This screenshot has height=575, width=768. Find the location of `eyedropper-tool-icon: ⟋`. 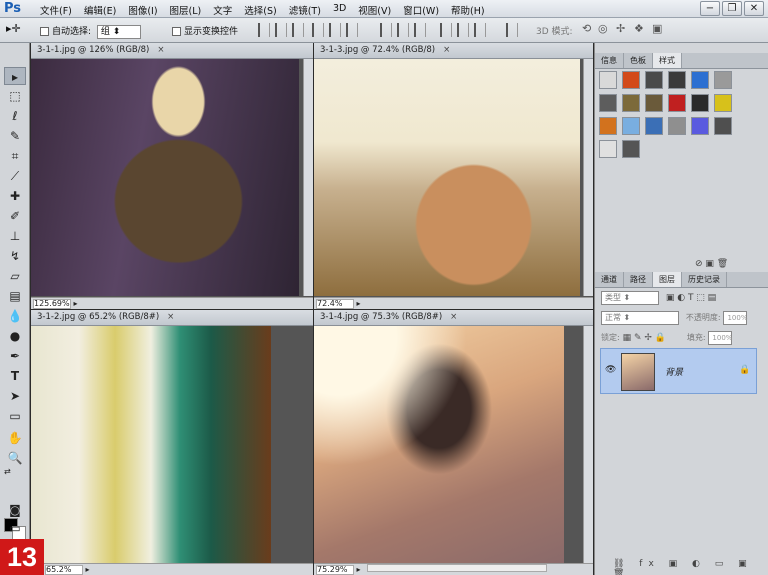

eyedropper-tool-icon: ⟋ is located at coordinates (15, 176).